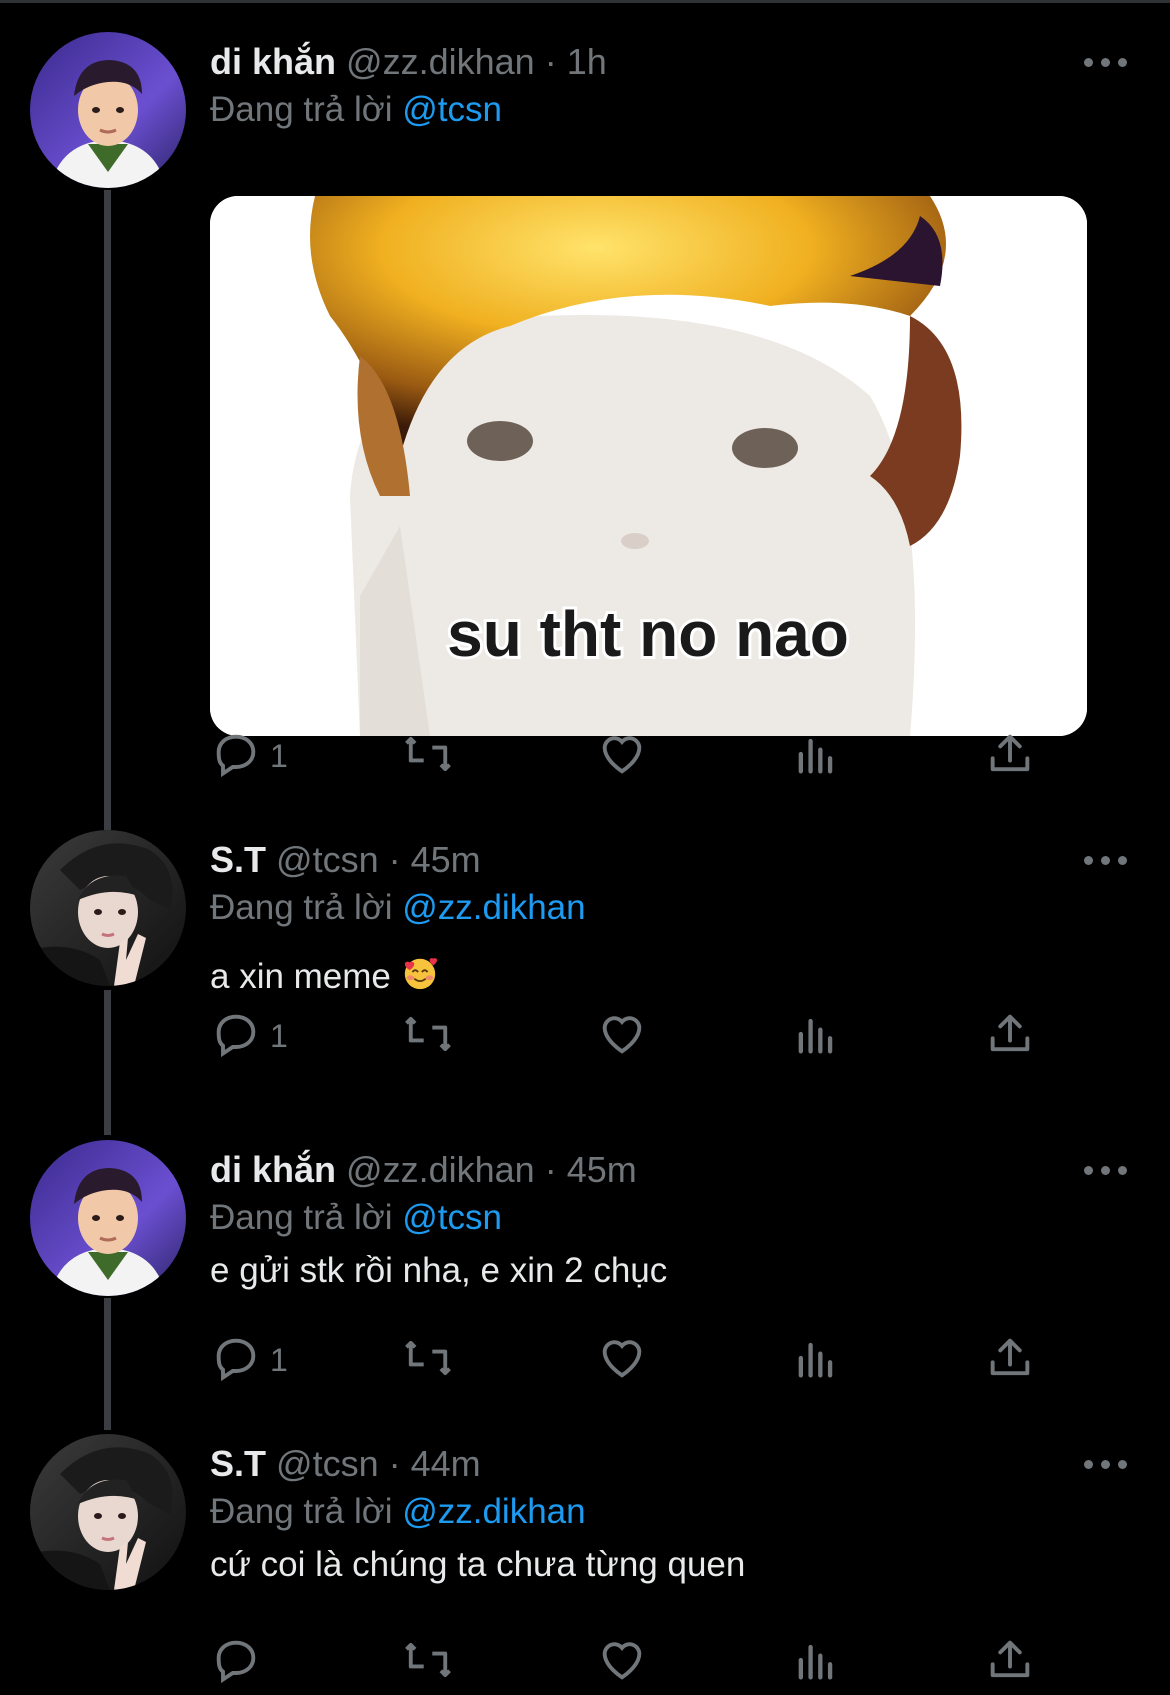  What do you see at coordinates (300, 976) in the screenshot?
I see `tweet-text-content: a xin meme` at bounding box center [300, 976].